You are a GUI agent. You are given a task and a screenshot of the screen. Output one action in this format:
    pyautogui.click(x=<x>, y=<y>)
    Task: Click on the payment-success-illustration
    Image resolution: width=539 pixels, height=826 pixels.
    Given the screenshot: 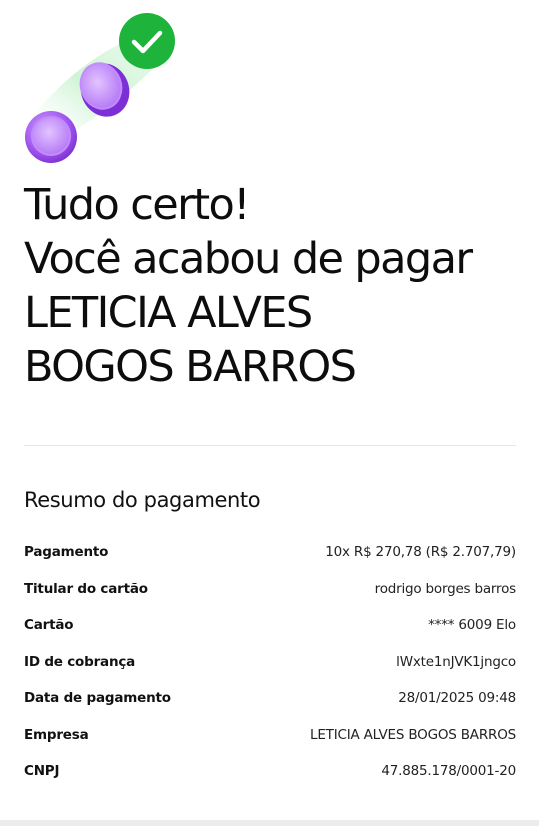 What is the action you would take?
    pyautogui.click(x=100, y=85)
    